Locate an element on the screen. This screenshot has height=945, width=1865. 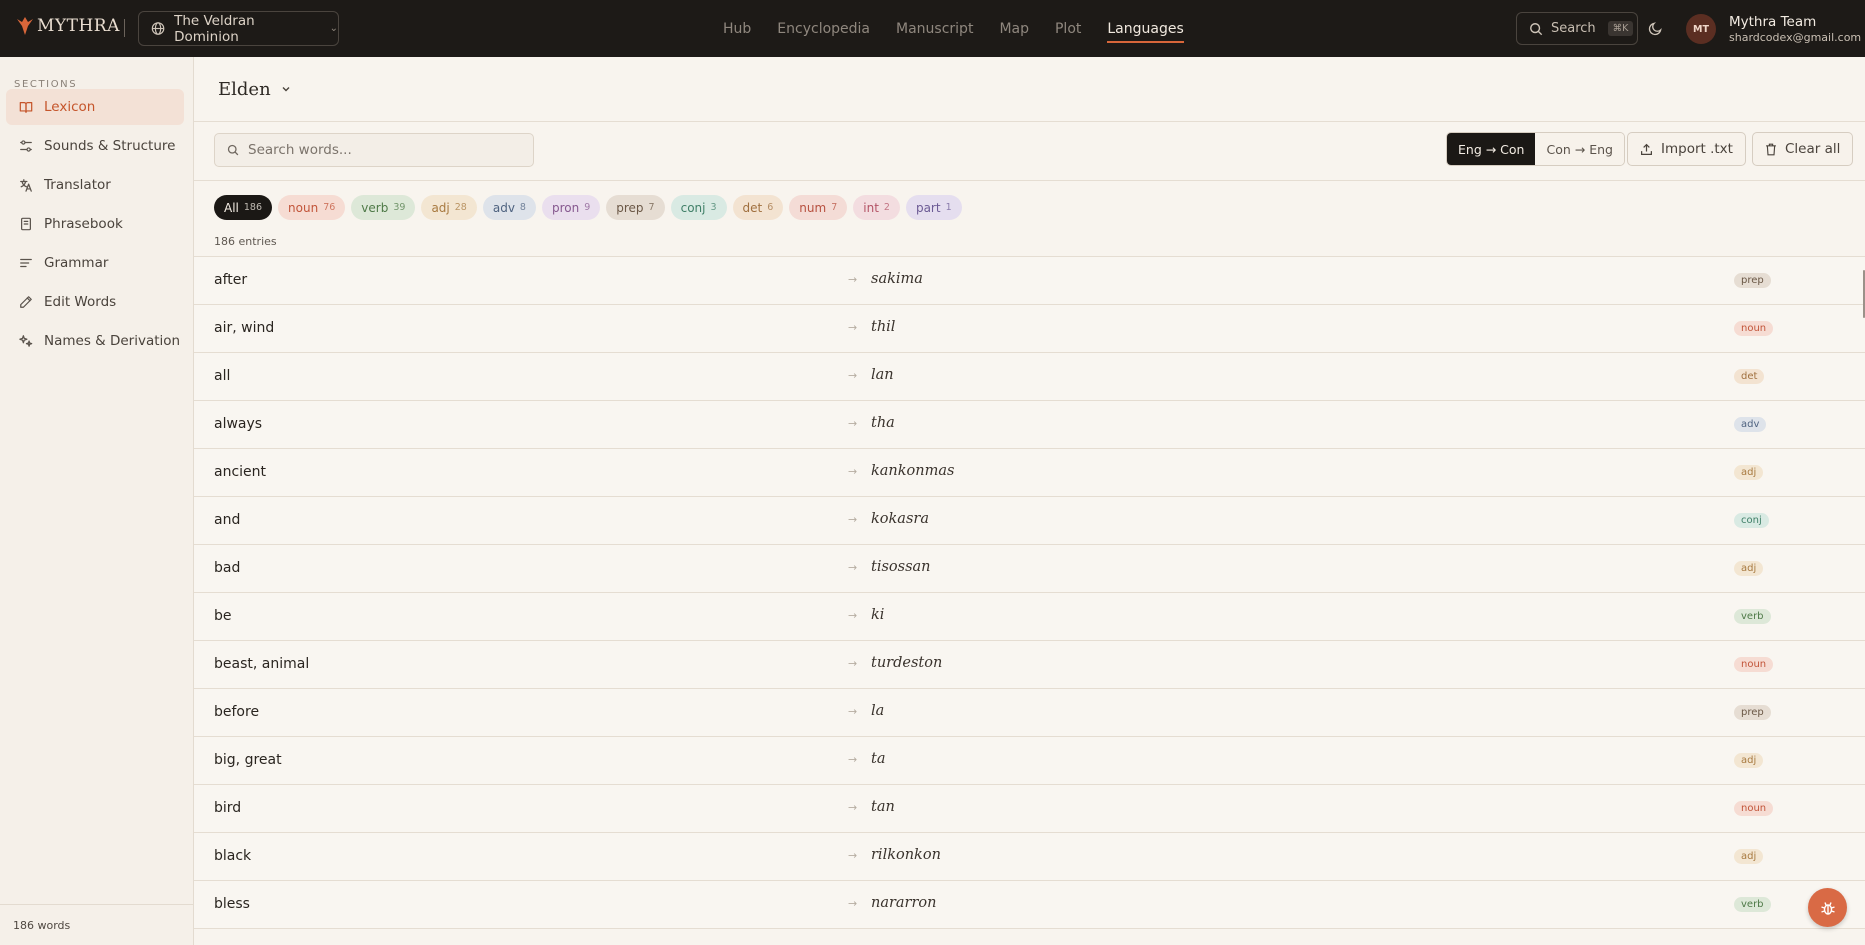
word-search is located at coordinates (374, 150).